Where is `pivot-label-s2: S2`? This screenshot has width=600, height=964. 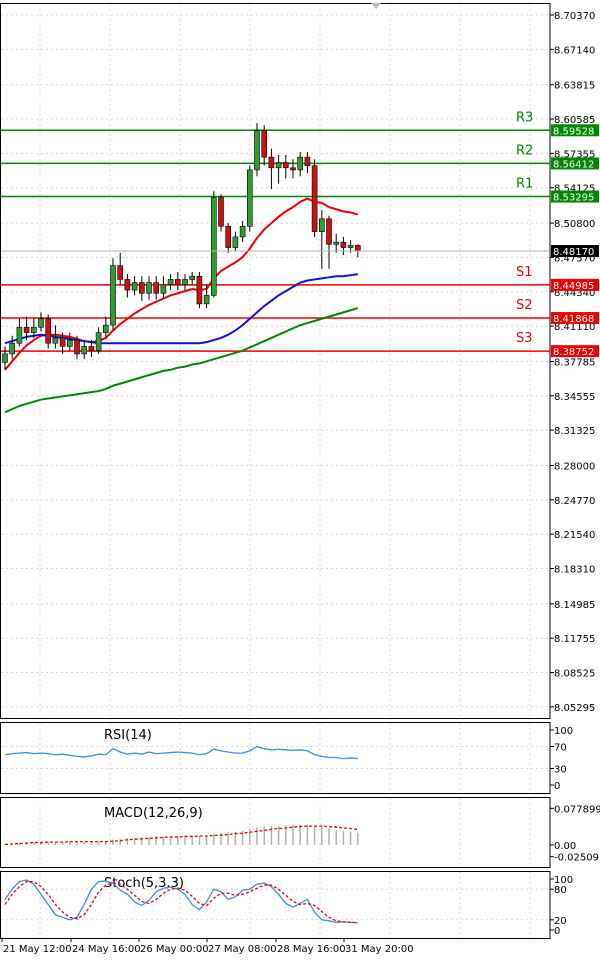
pivot-label-s2: S2 is located at coordinates (524, 305).